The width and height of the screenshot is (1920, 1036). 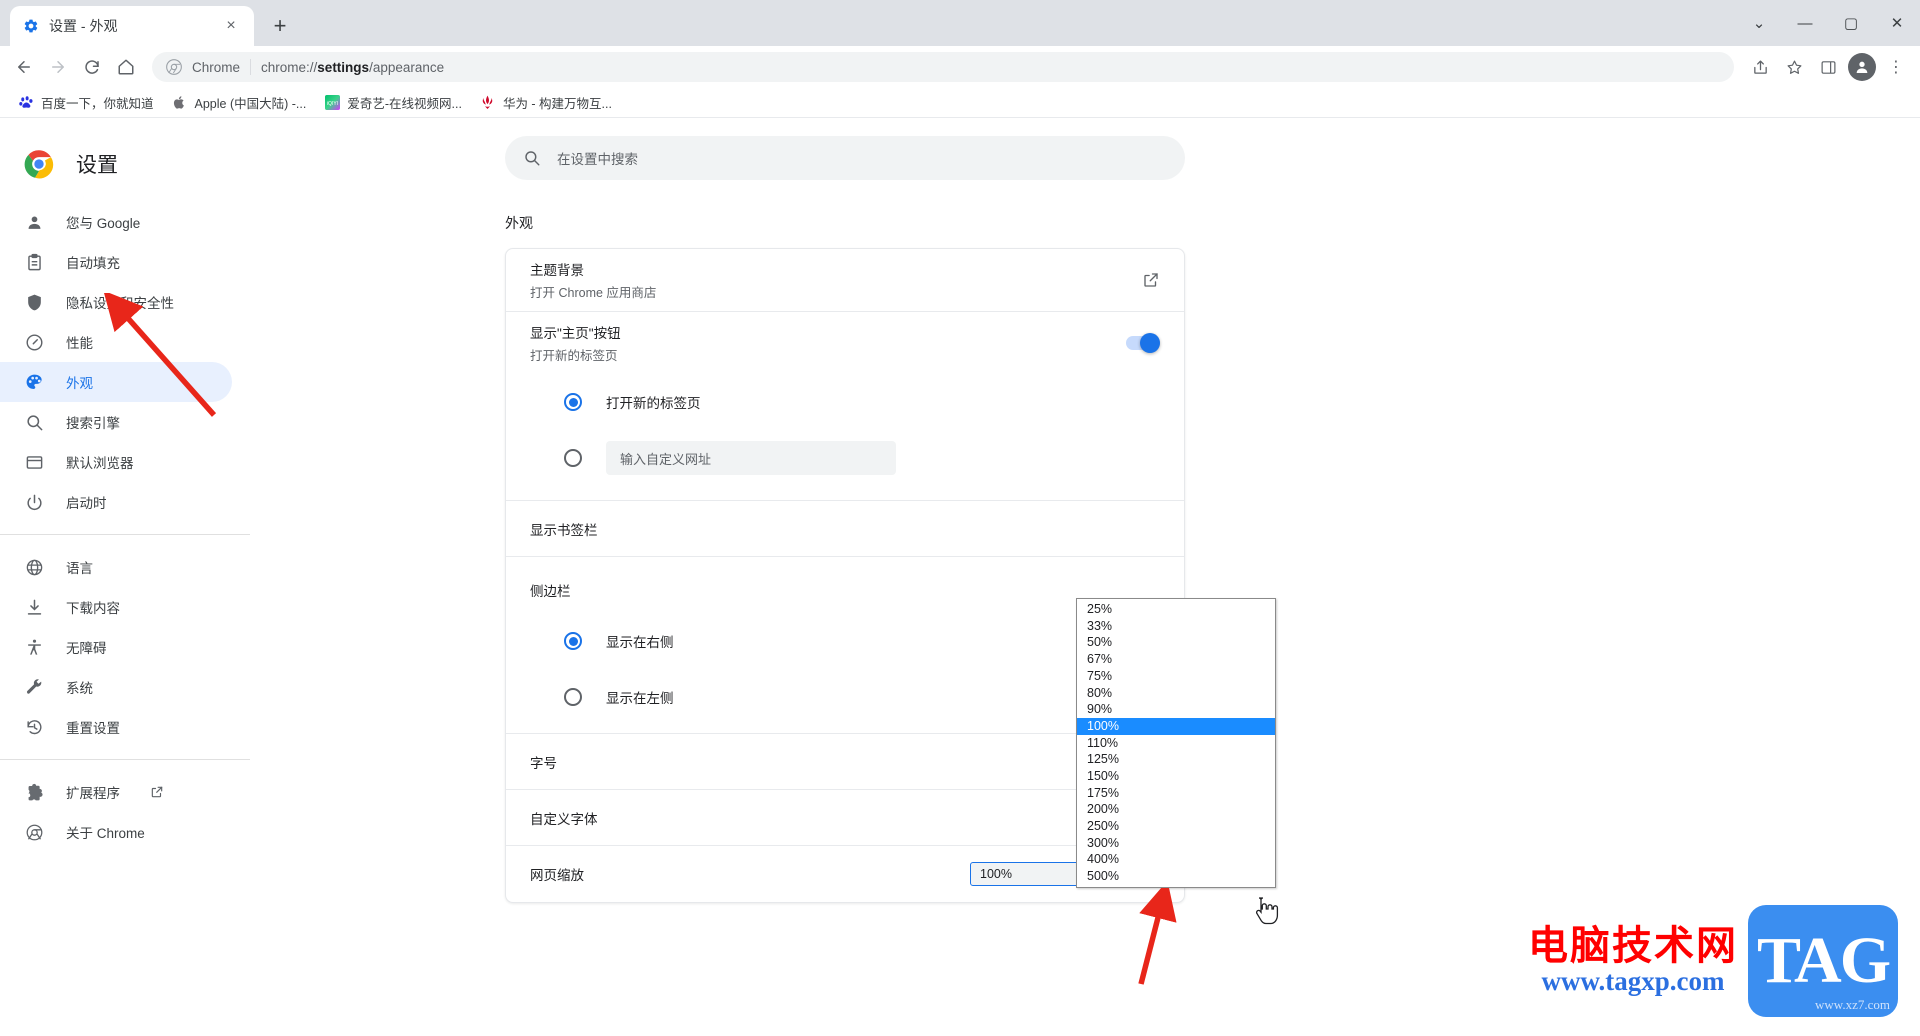 What do you see at coordinates (960, 23) in the screenshot?
I see `tab-strip: 设置 - 外观 × + ⌄ — ▢ ✕` at bounding box center [960, 23].